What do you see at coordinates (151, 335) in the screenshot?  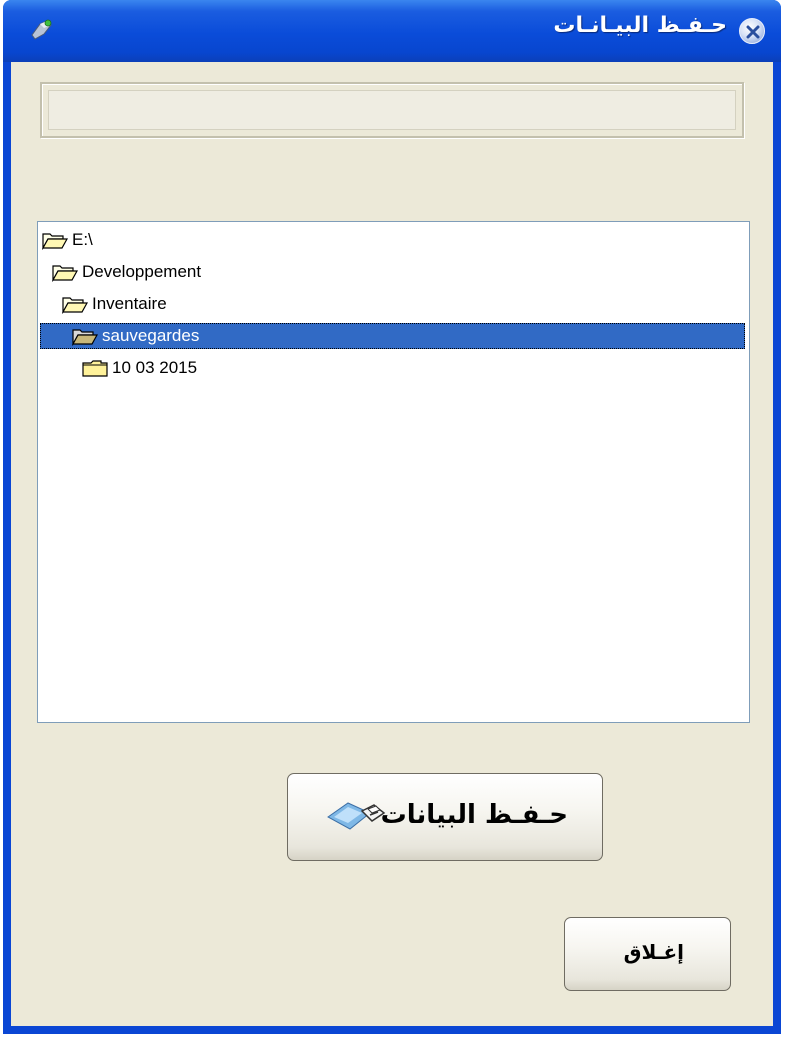 I see `tree-node-label: sauvegardes` at bounding box center [151, 335].